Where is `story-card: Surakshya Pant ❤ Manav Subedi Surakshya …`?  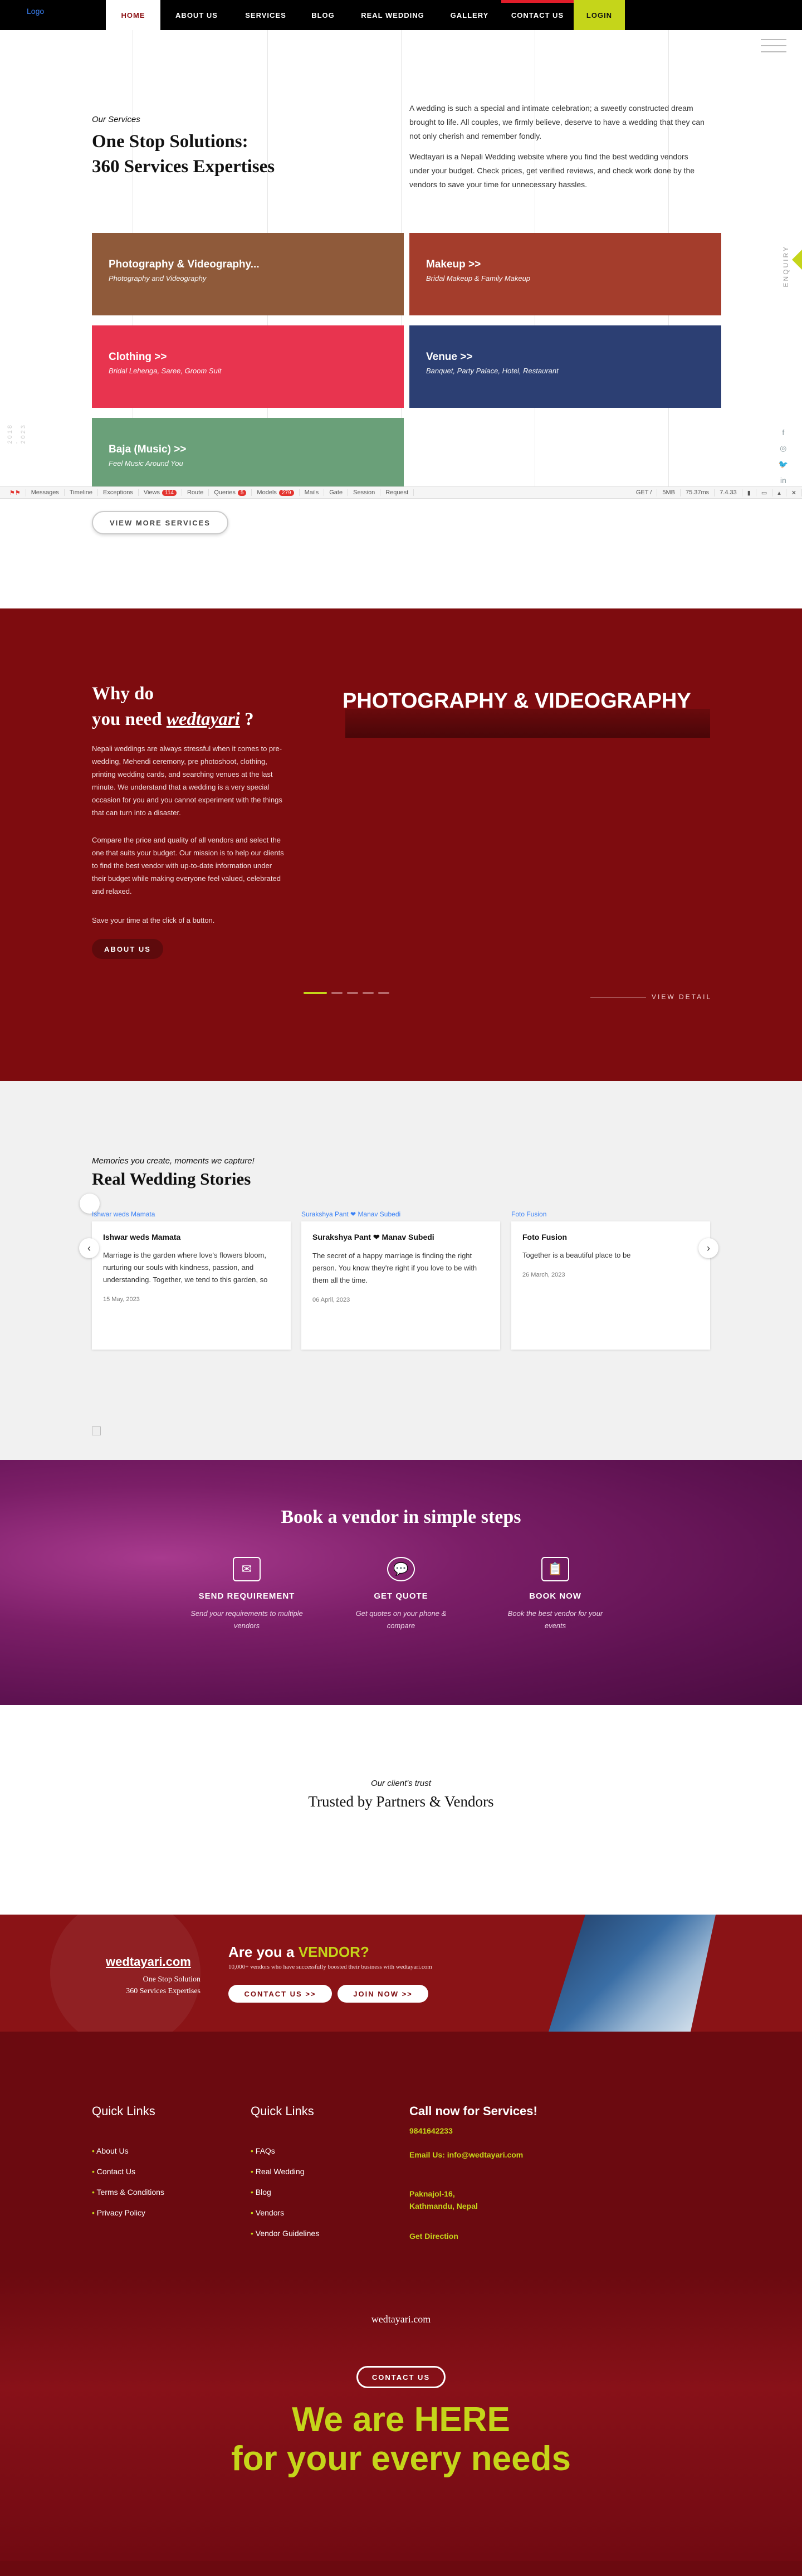
story-card: Surakshya Pant ❤ Manav Subedi Surakshya … is located at coordinates (400, 1280).